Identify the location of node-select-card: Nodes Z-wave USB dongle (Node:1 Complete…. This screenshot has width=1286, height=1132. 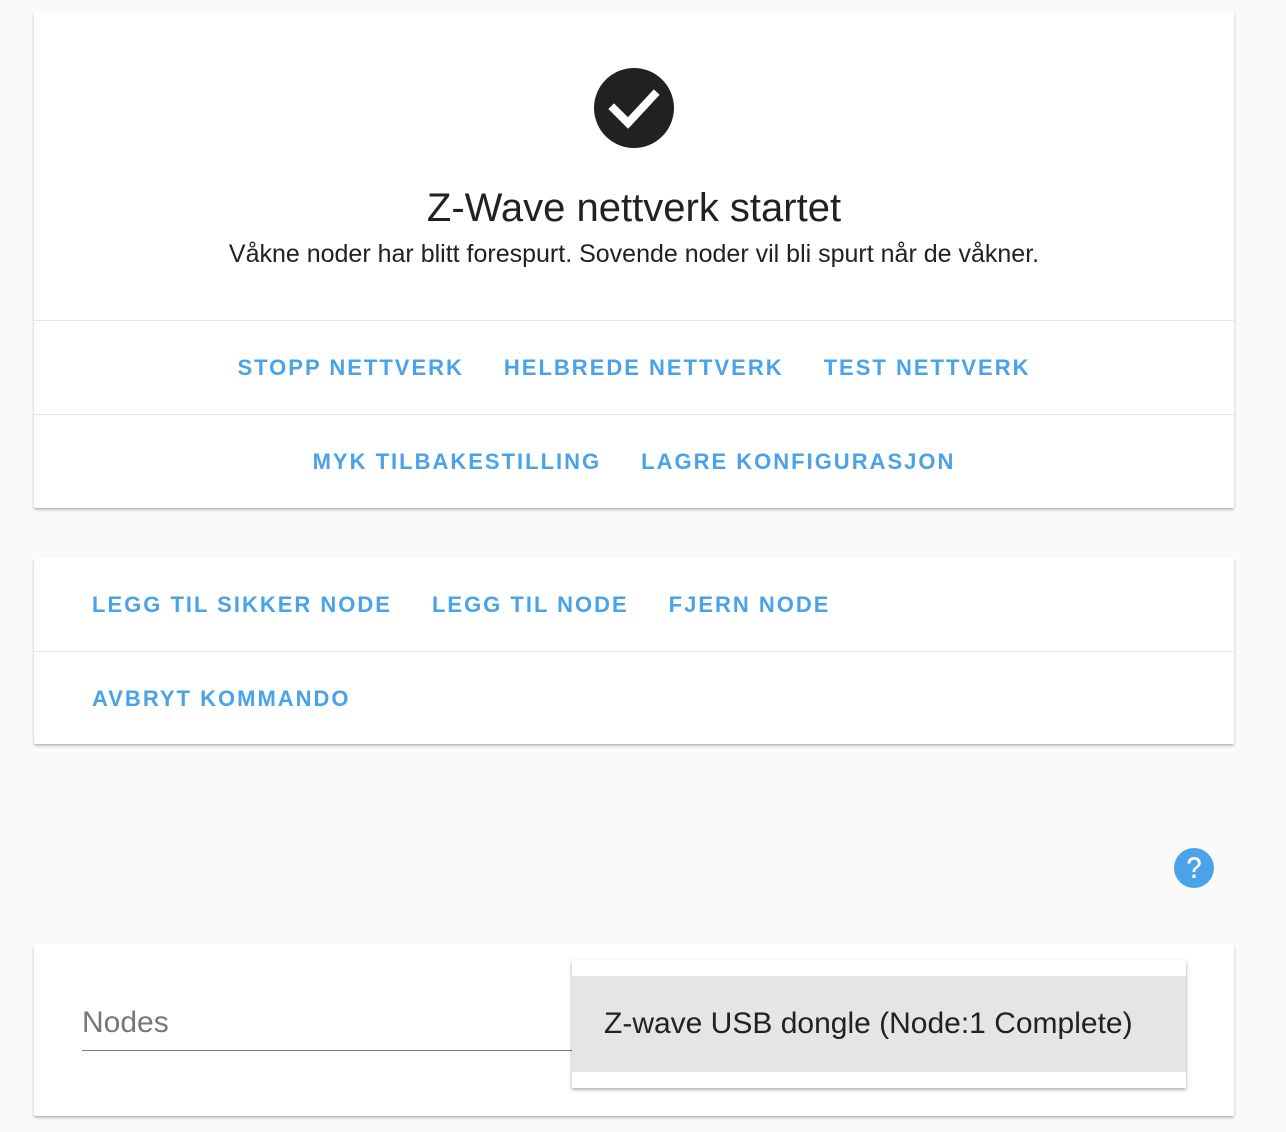
(634, 1030).